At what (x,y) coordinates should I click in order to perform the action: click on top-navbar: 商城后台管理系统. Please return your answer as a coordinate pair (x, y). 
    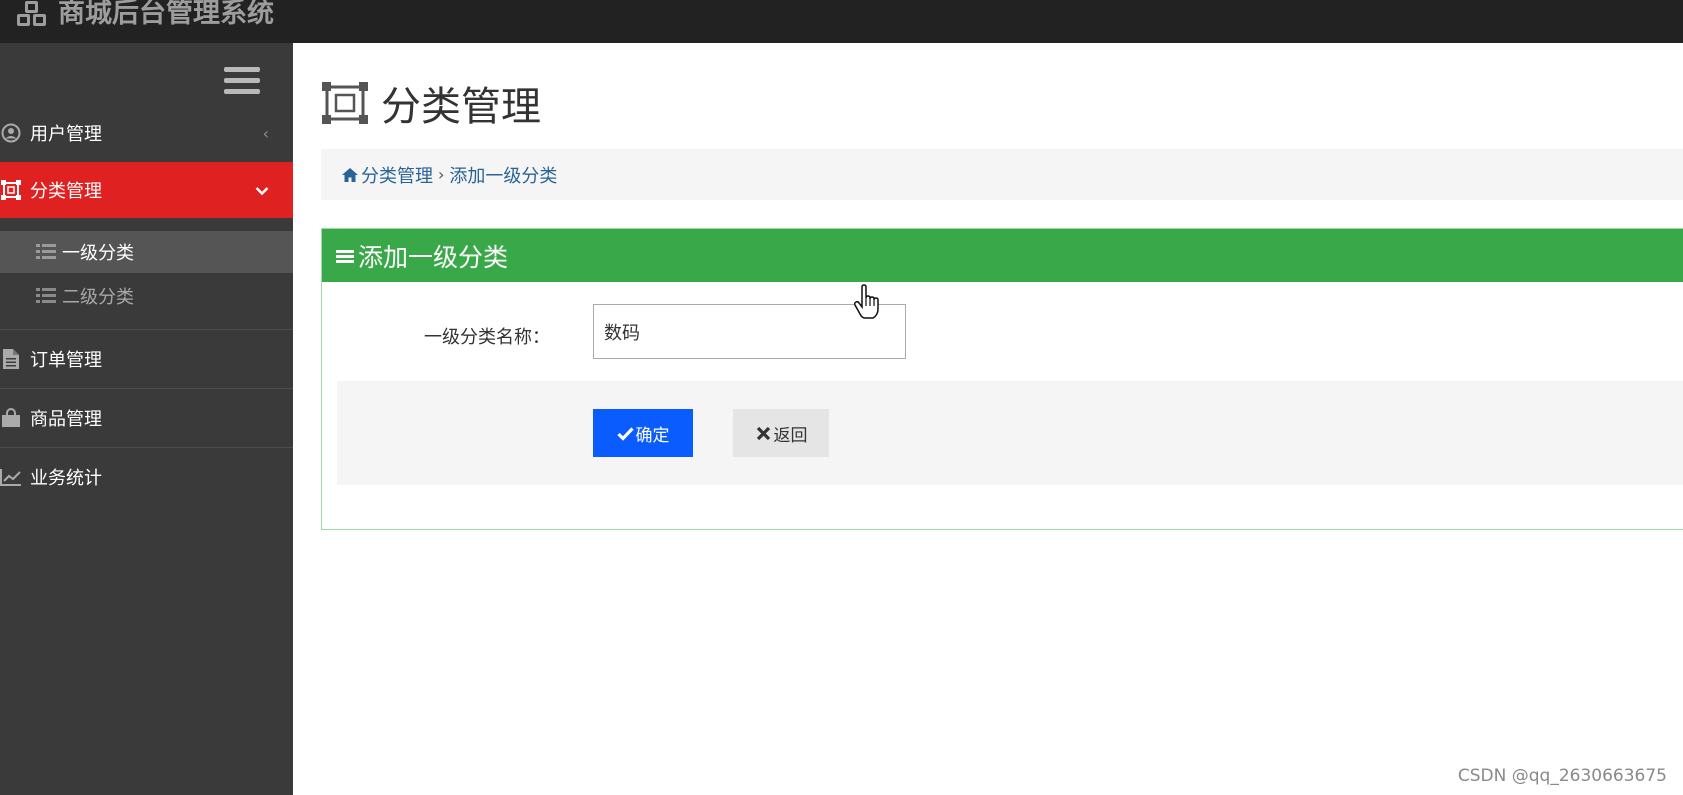
    Looking at the image, I should click on (841, 21).